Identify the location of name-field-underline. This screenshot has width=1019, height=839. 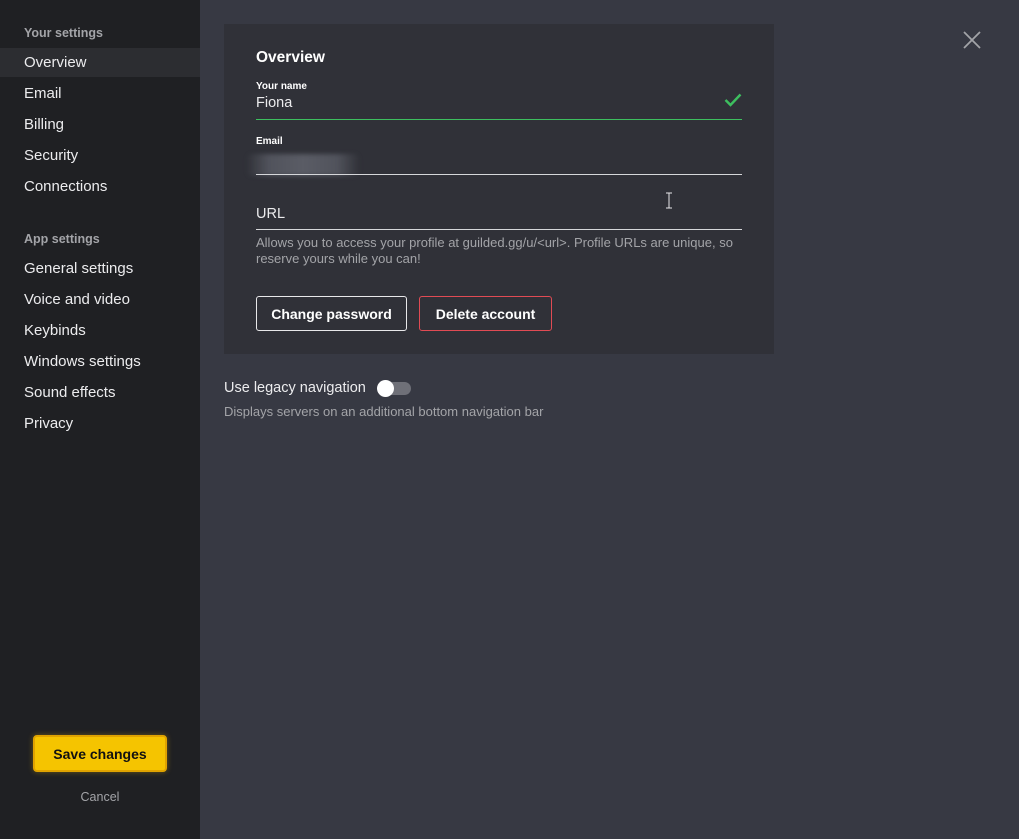
(499, 119).